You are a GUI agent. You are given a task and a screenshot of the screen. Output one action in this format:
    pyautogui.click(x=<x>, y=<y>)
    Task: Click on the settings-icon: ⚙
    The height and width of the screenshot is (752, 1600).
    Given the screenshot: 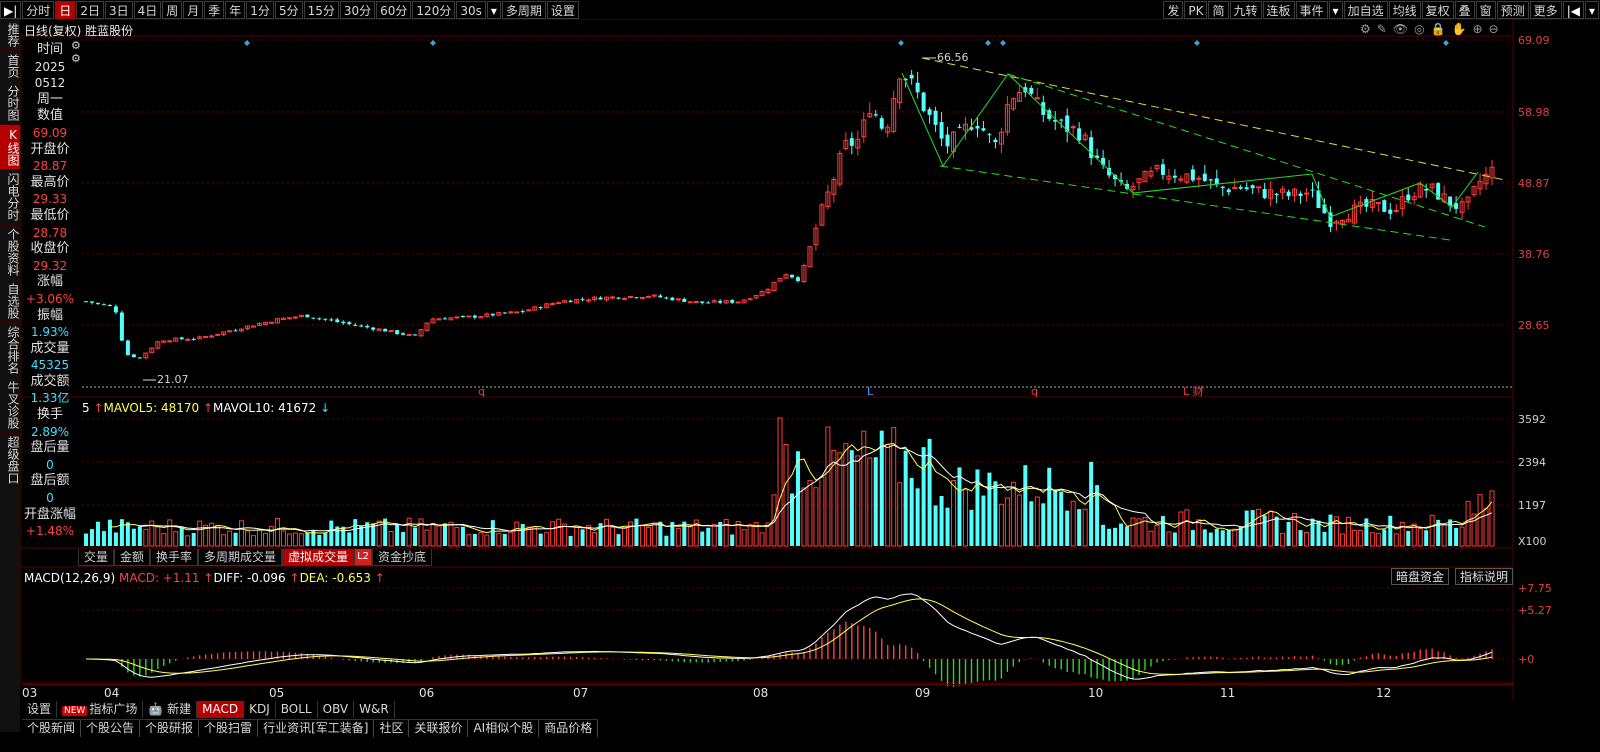 What is the action you would take?
    pyautogui.click(x=1365, y=29)
    